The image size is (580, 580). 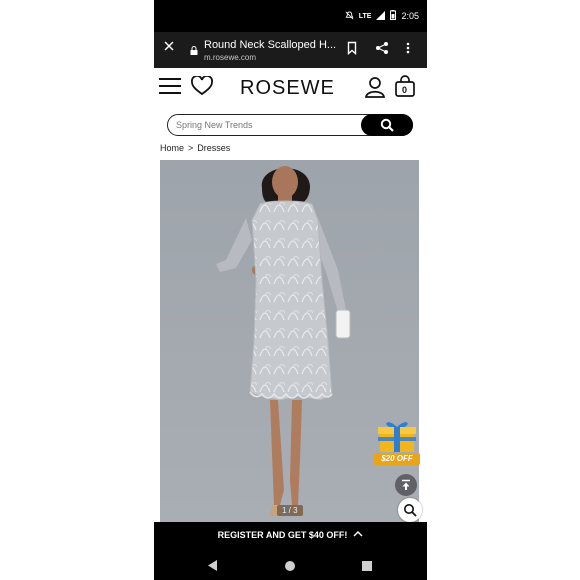 I want to click on lock-icon, so click(x=194, y=48).